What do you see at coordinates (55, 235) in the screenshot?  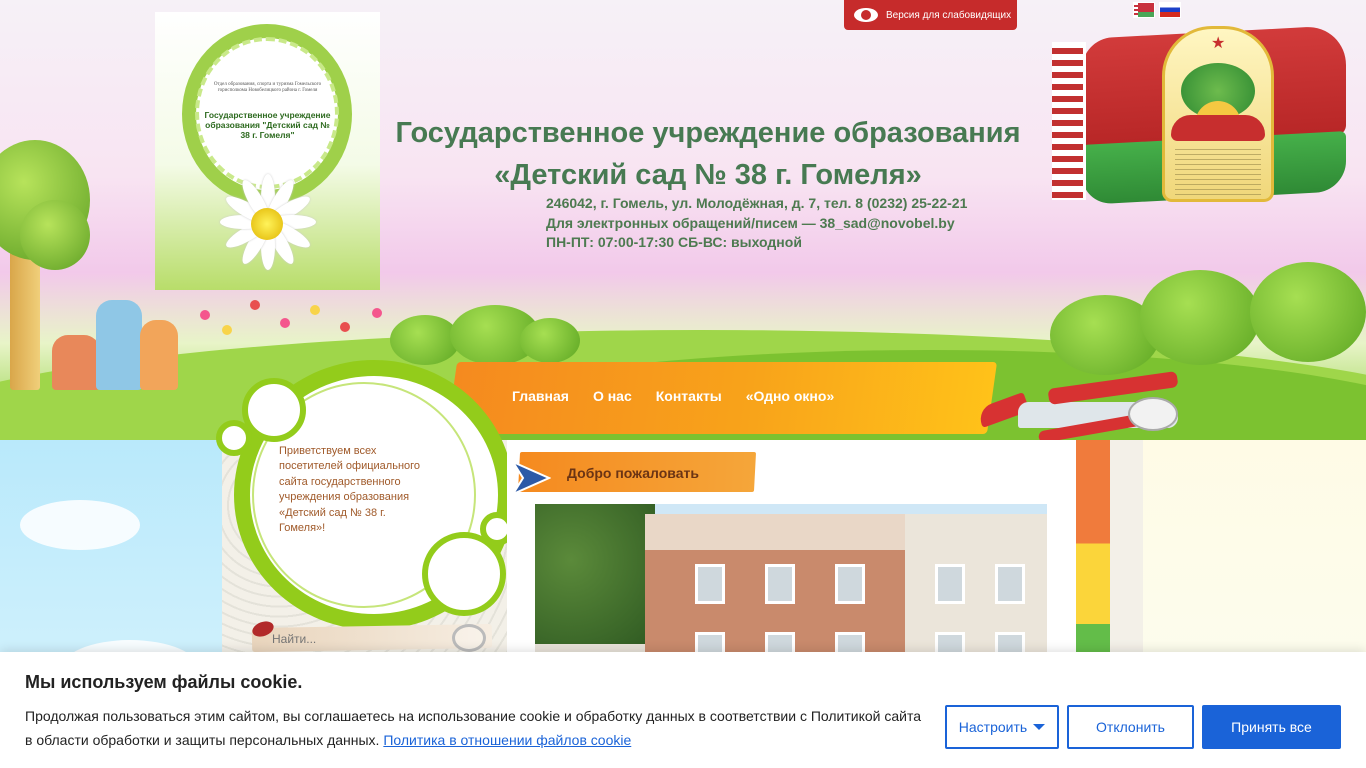 I see `tree-decoration` at bounding box center [55, 235].